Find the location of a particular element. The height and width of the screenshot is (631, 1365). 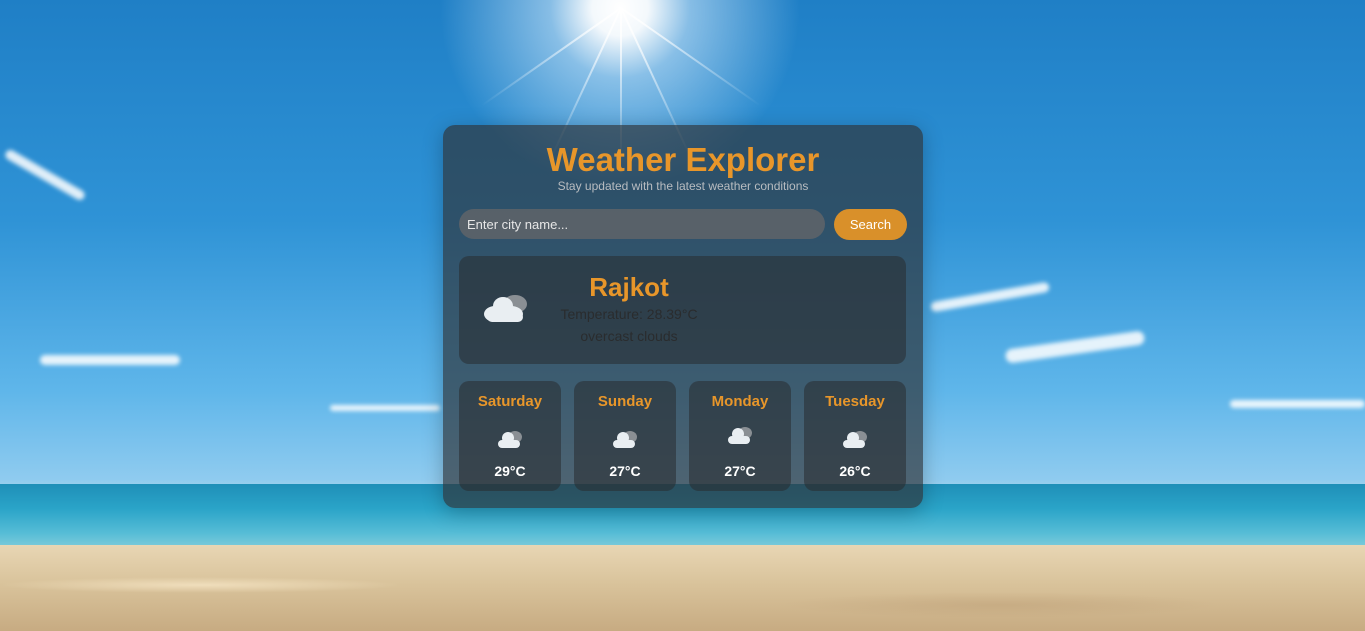

forecast-day: Monday is located at coordinates (740, 401).